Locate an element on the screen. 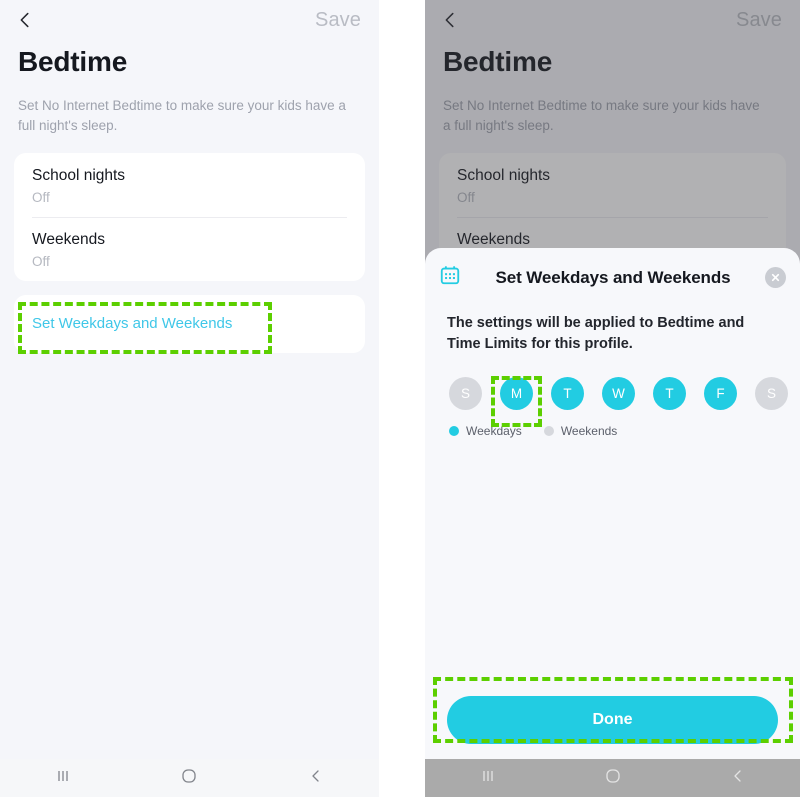 The width and height of the screenshot is (800, 797). day-selector: S M T W T F S is located at coordinates (612, 383).